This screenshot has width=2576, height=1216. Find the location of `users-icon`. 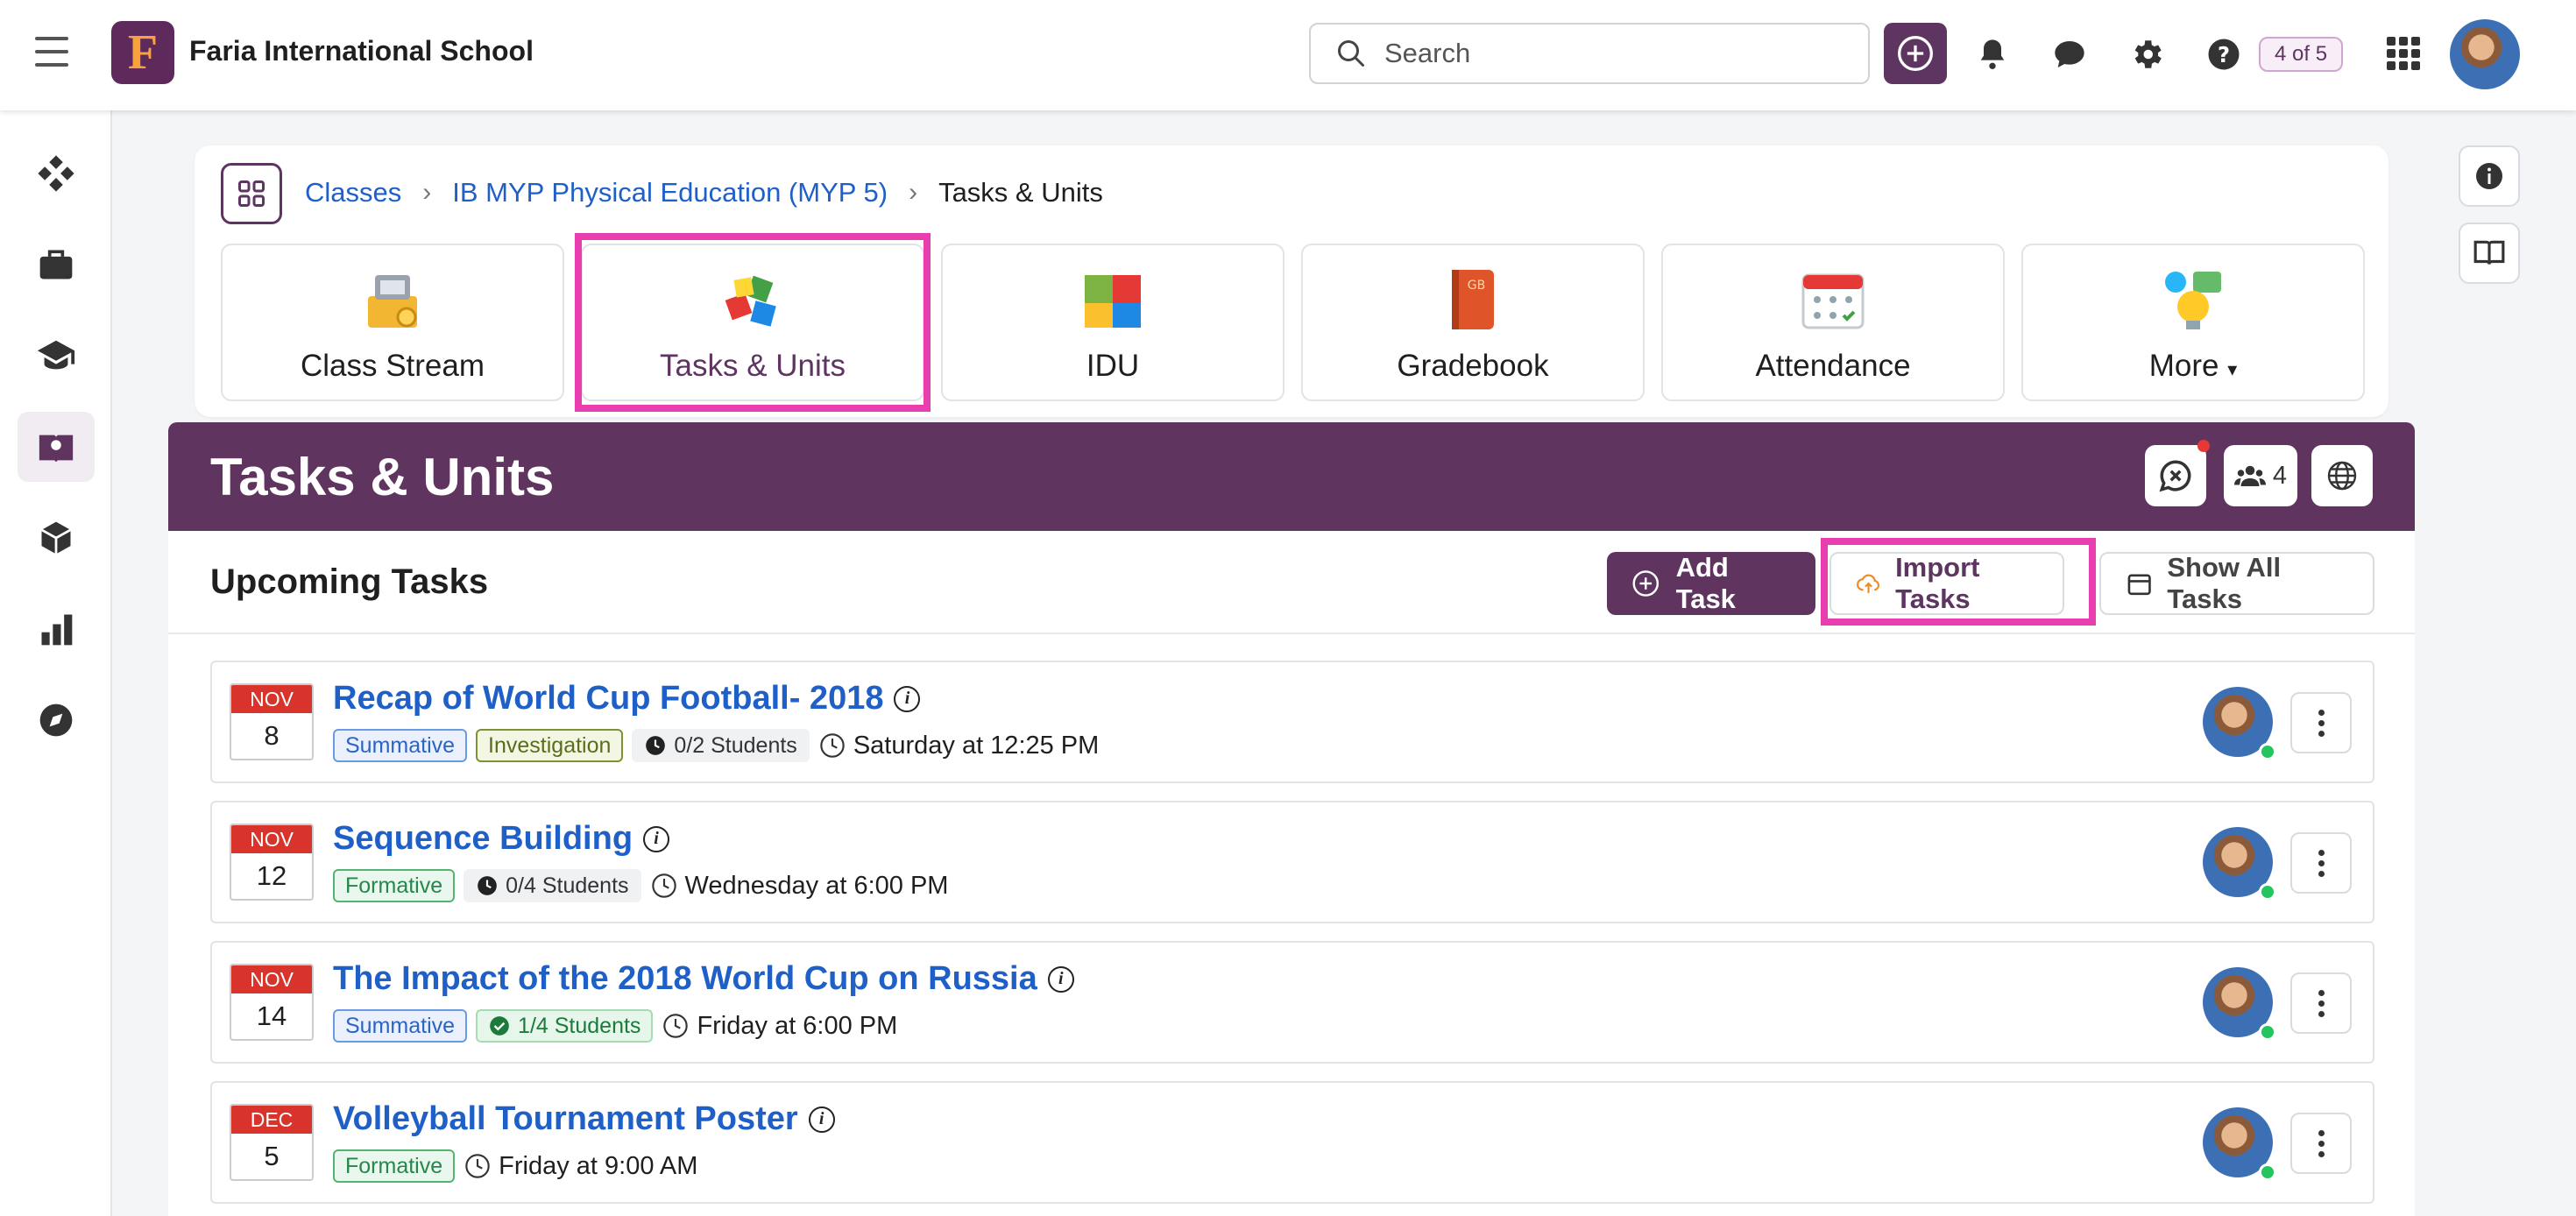

users-icon is located at coordinates (2249, 475).